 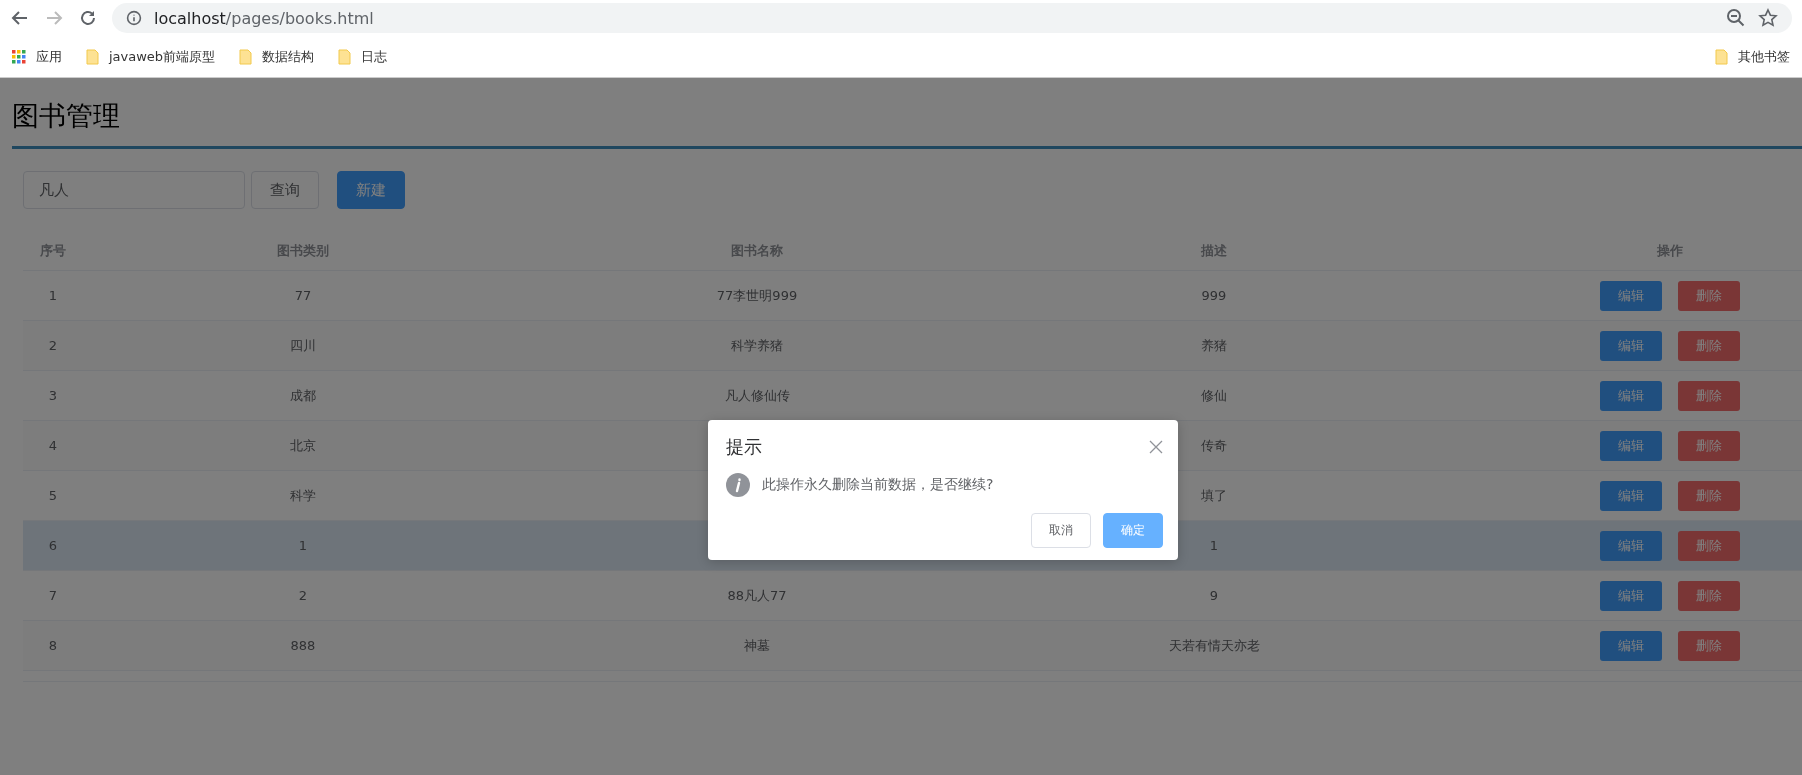 What do you see at coordinates (53, 395) in the screenshot?
I see `table-cell: 3` at bounding box center [53, 395].